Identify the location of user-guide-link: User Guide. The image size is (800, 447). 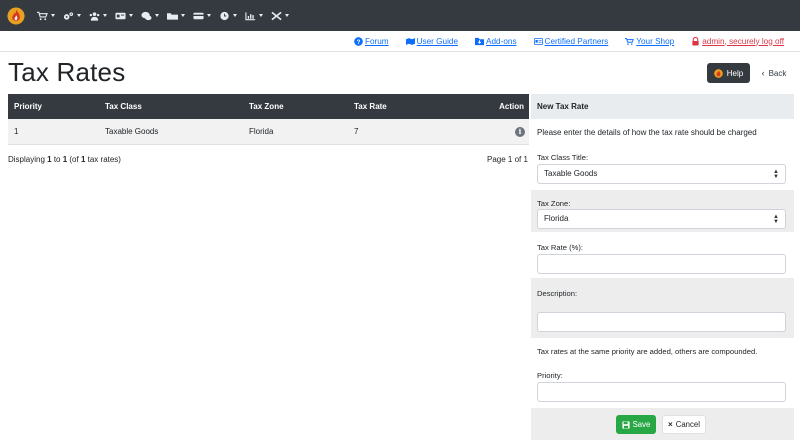
(432, 41).